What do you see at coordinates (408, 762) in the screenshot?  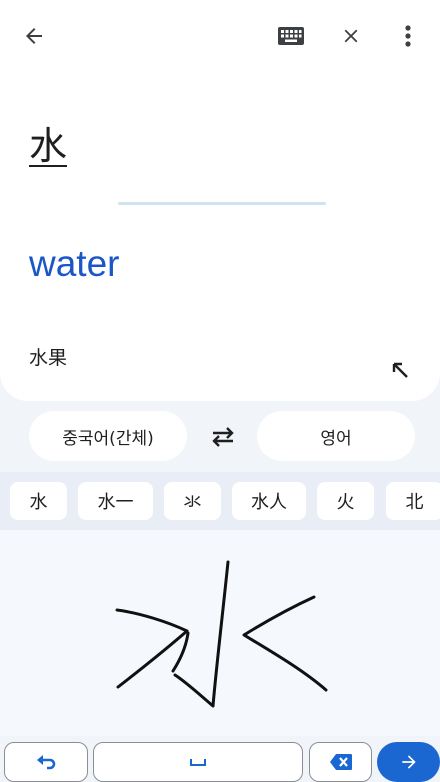 I see `arrow-forward-icon` at bounding box center [408, 762].